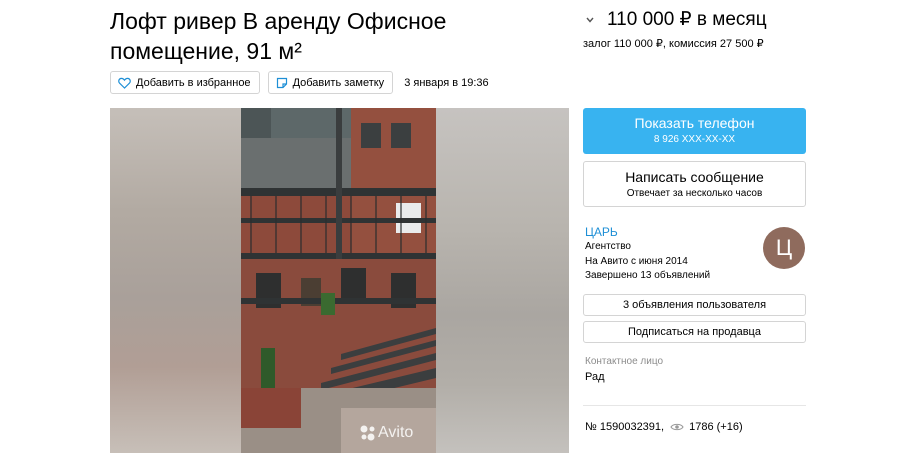 This screenshot has height=460, width=920. I want to click on seller-name-link: ЦАРЬ, so click(601, 232).